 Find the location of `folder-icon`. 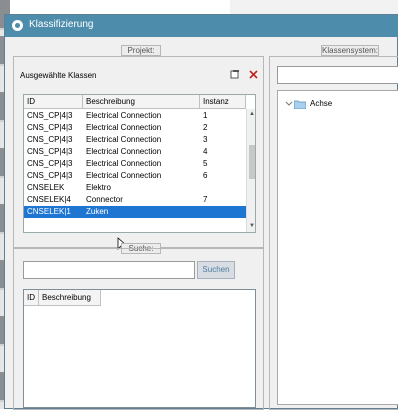

folder-icon is located at coordinates (300, 105).